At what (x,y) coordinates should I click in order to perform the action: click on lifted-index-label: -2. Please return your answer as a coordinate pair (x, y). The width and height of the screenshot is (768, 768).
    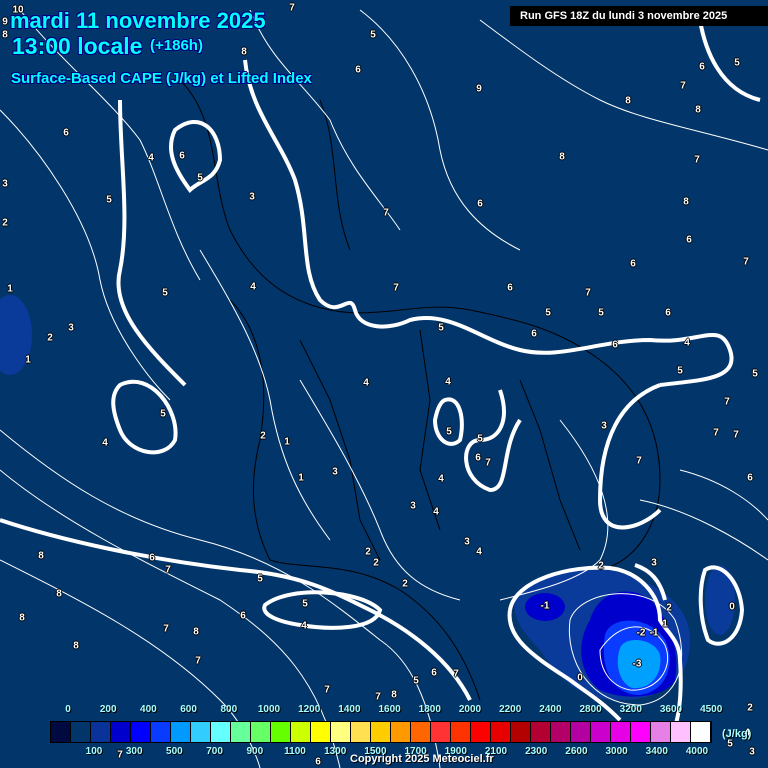
    Looking at the image, I should click on (641, 633).